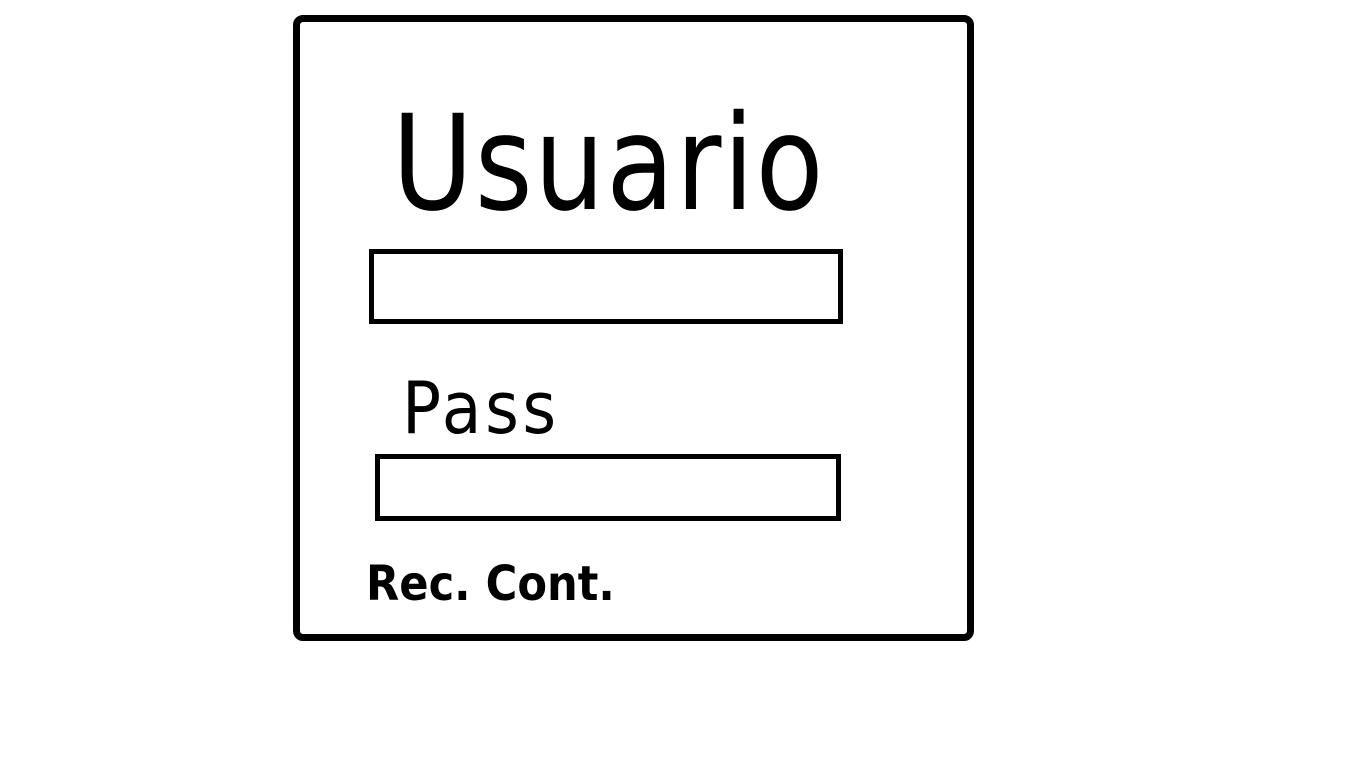 The image size is (1366, 768). What do you see at coordinates (490, 584) in the screenshot?
I see `recover-password-link: Rec. Cont.` at bounding box center [490, 584].